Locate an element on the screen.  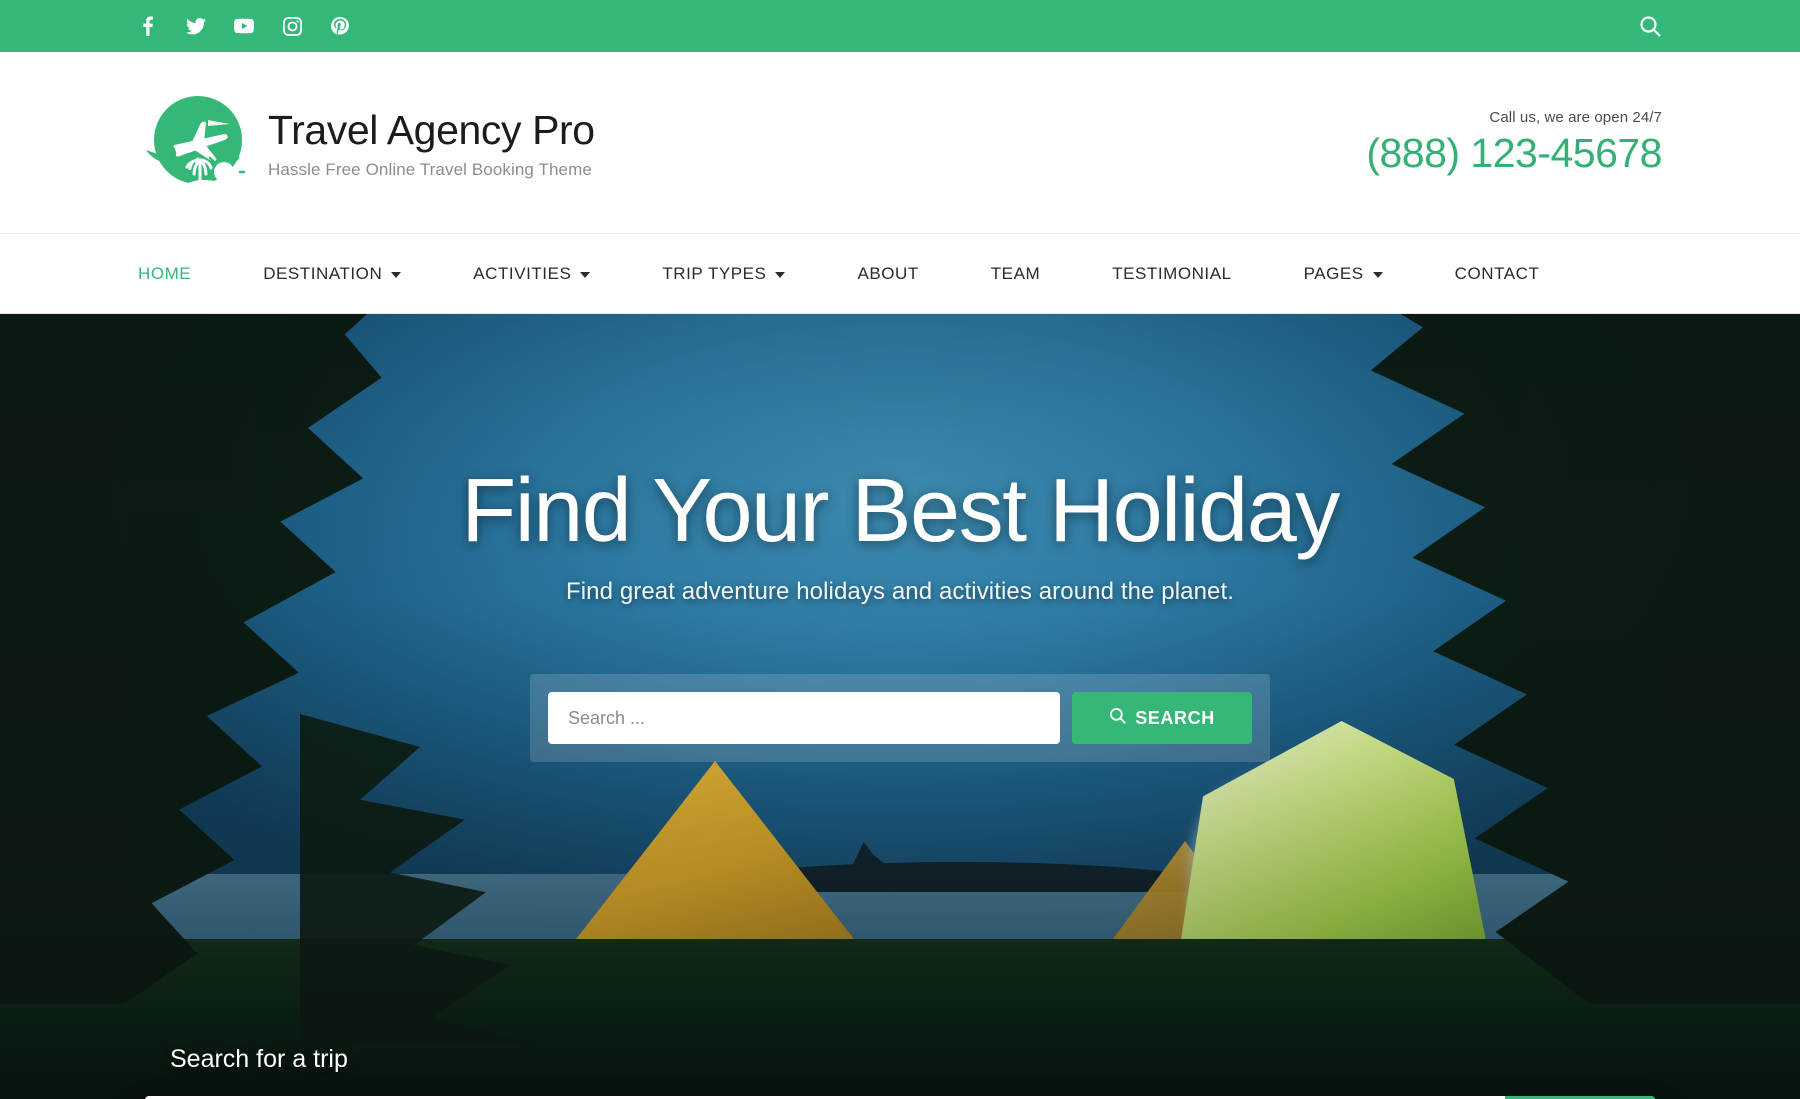
nav-item-trip-types: TRIP TYPES is located at coordinates (741, 274).